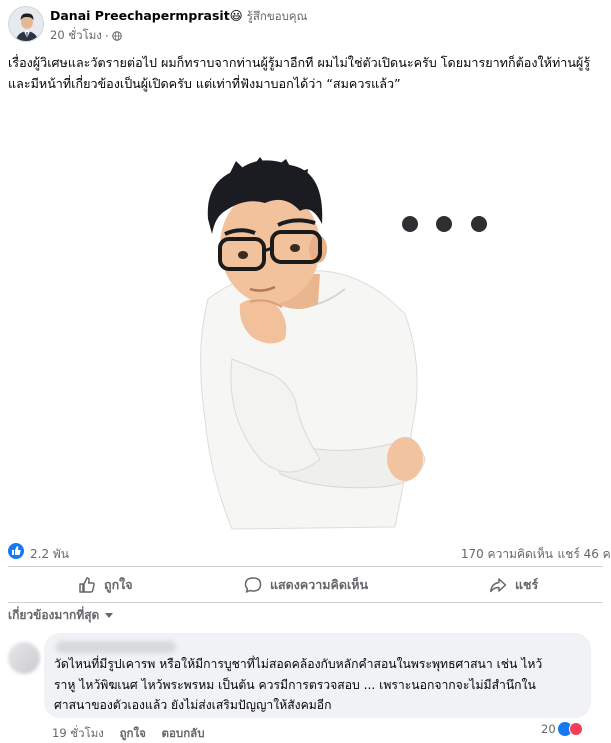 Image resolution: width=611 pixels, height=743 pixels. I want to click on author-name: Danai Preechapermprasit, so click(140, 15).